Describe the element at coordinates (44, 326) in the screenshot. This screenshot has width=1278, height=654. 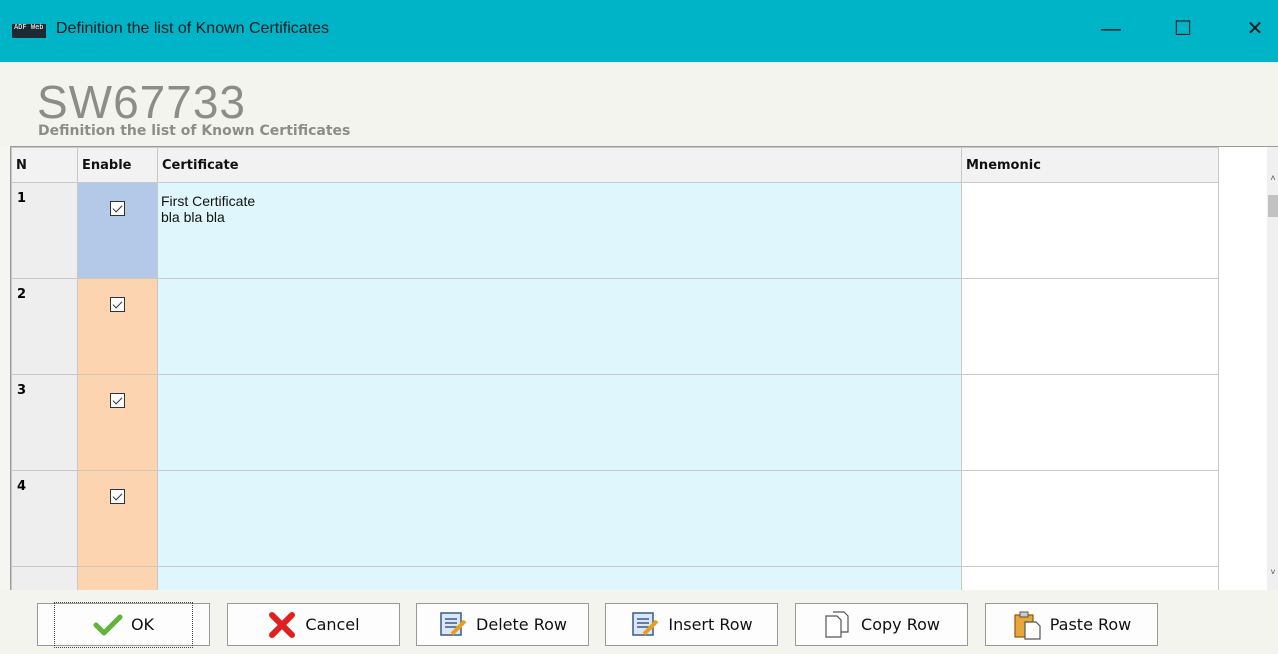
I see `row-number: 2` at that location.